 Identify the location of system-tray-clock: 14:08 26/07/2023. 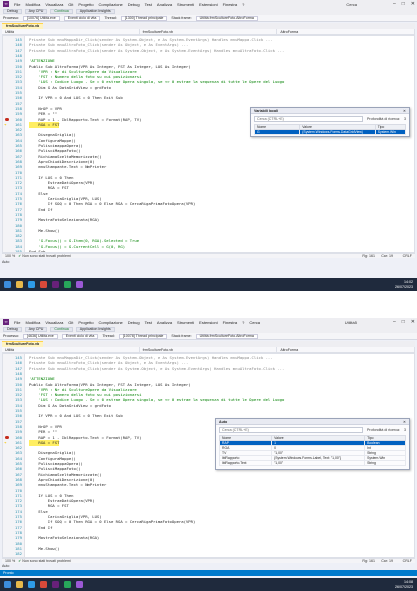
(404, 584).